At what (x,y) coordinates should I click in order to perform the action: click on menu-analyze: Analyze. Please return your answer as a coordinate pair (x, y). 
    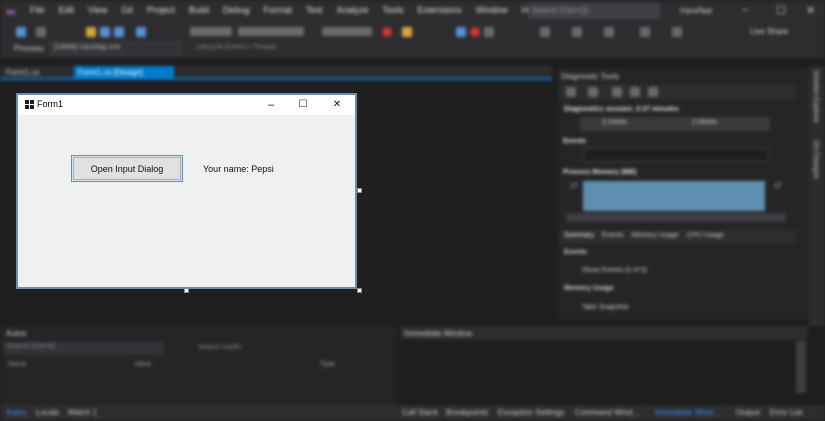
    Looking at the image, I should click on (353, 10).